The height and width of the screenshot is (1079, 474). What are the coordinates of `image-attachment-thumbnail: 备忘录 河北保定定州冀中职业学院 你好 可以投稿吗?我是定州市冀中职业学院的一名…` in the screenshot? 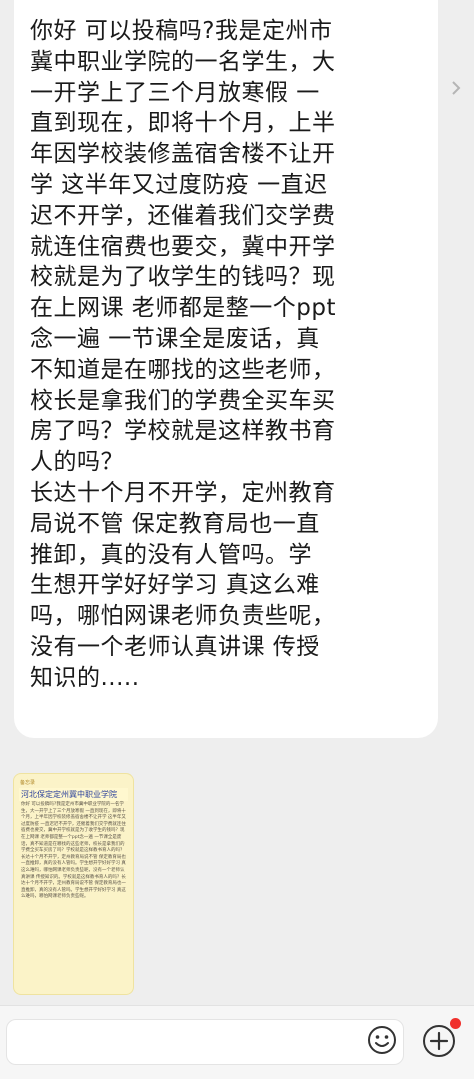 It's located at (73, 884).